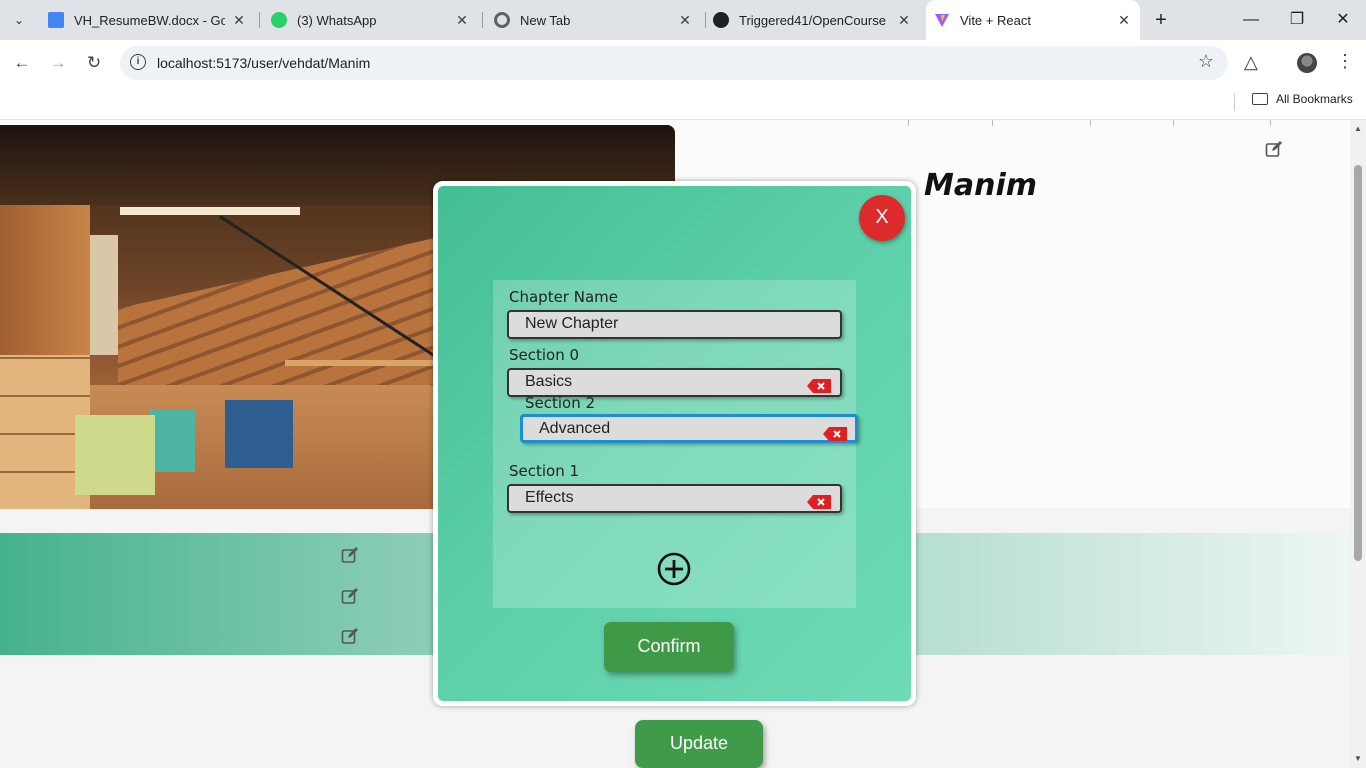 The height and width of the screenshot is (768, 1366). What do you see at coordinates (674, 63) in the screenshot?
I see `address-bar: i localhost:5173/user/vehdat/Manim ☆` at bounding box center [674, 63].